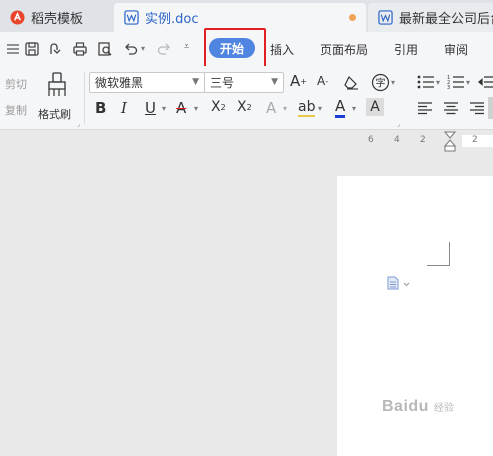 The height and width of the screenshot is (456, 493). What do you see at coordinates (405, 406) in the screenshot?
I see `watermark-text: Baidu` at bounding box center [405, 406].